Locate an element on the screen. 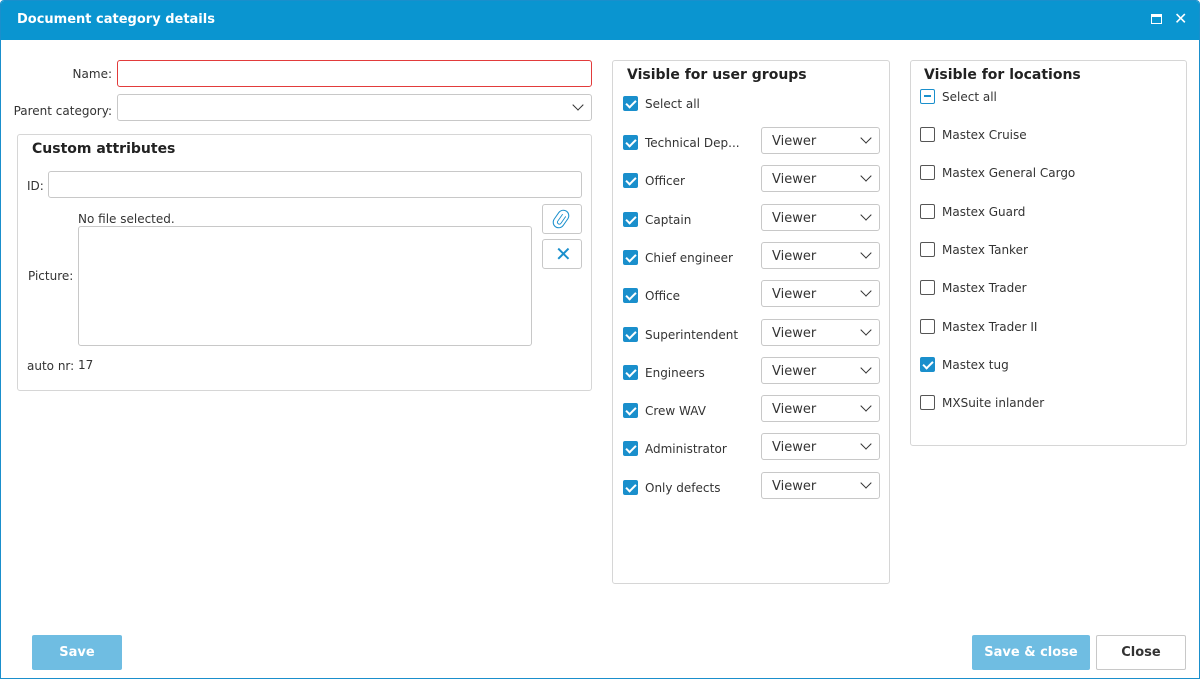 The width and height of the screenshot is (1200, 679). location-label: Mastex Guard is located at coordinates (984, 211).